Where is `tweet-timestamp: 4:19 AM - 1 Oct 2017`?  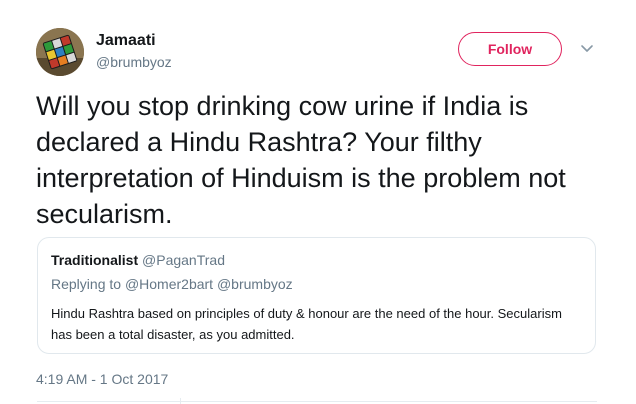
tweet-timestamp: 4:19 AM - 1 Oct 2017 is located at coordinates (102, 379).